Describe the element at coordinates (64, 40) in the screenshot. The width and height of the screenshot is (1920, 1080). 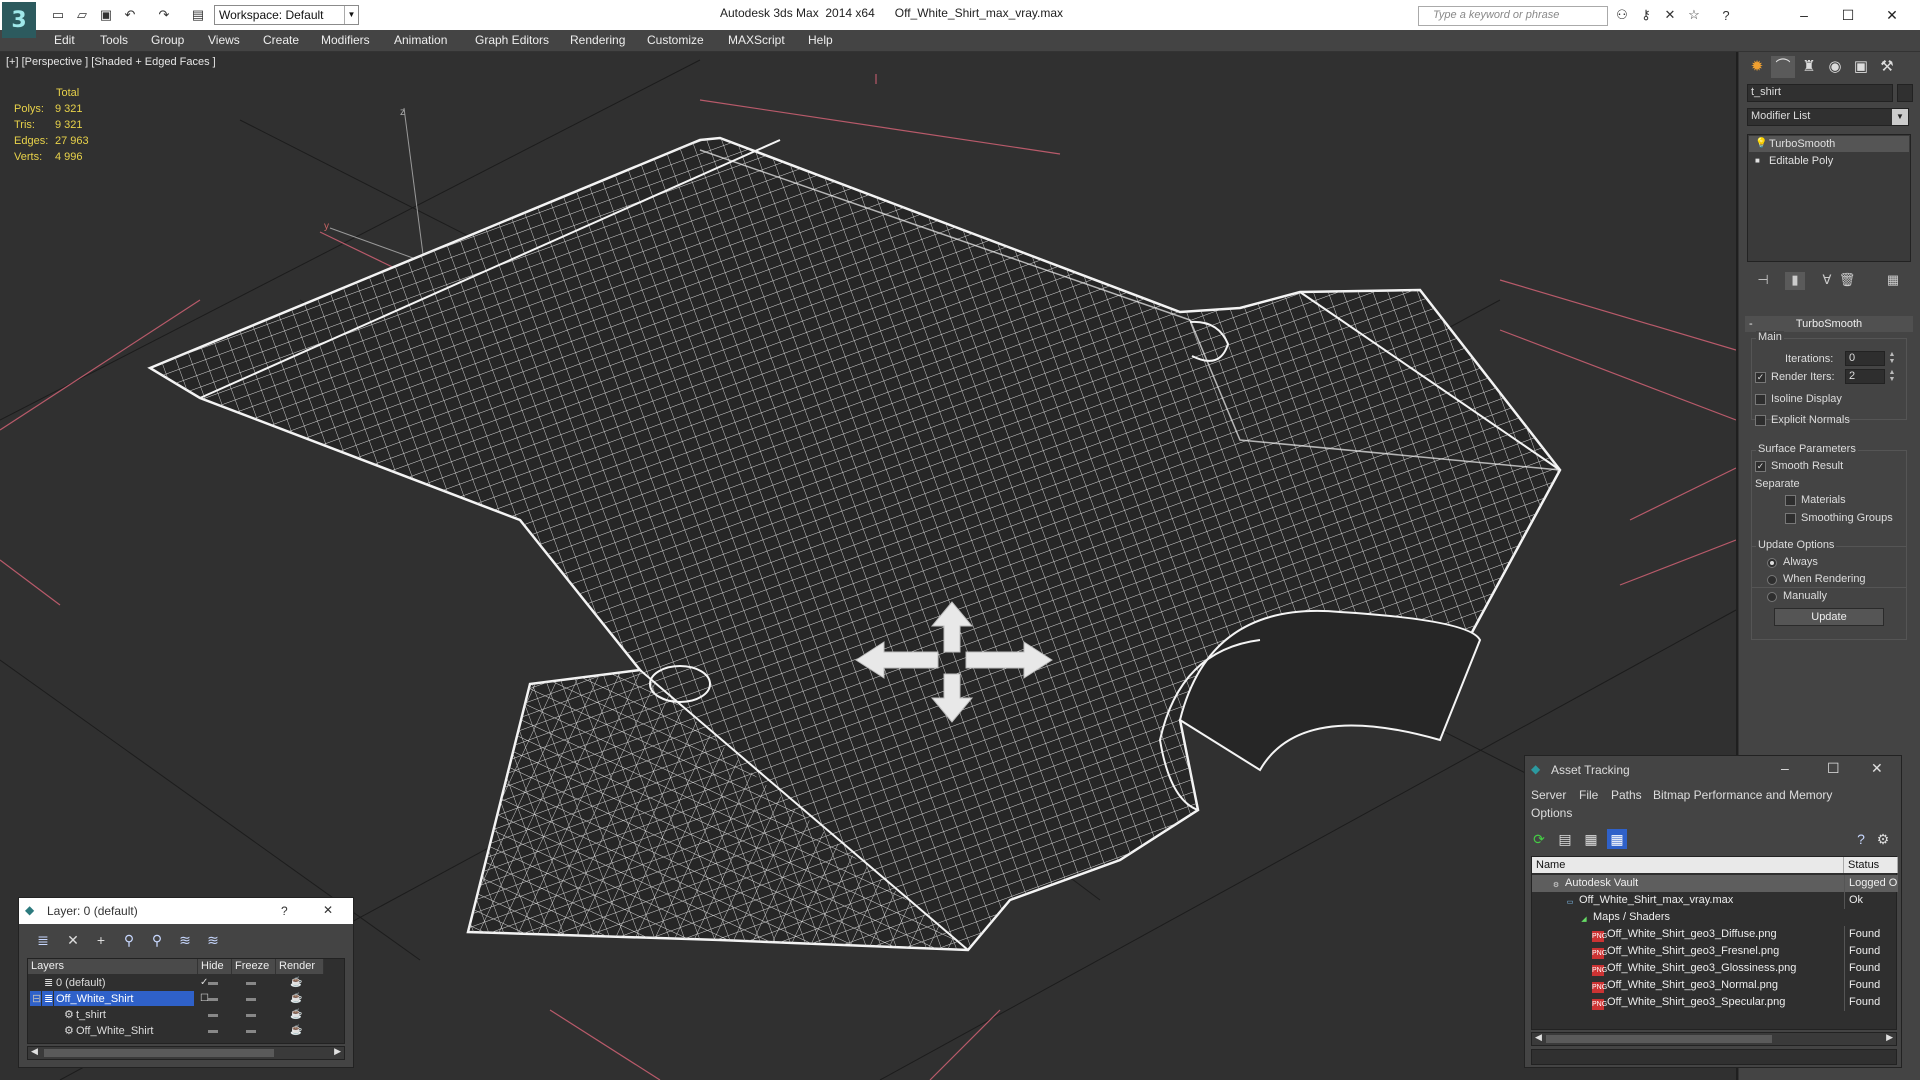
I see `menu-edit: Edit` at that location.